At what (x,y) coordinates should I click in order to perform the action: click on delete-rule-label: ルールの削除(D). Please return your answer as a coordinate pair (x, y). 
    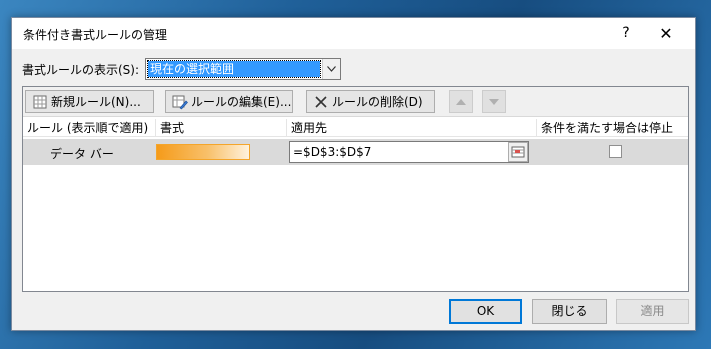
    Looking at the image, I should click on (377, 102).